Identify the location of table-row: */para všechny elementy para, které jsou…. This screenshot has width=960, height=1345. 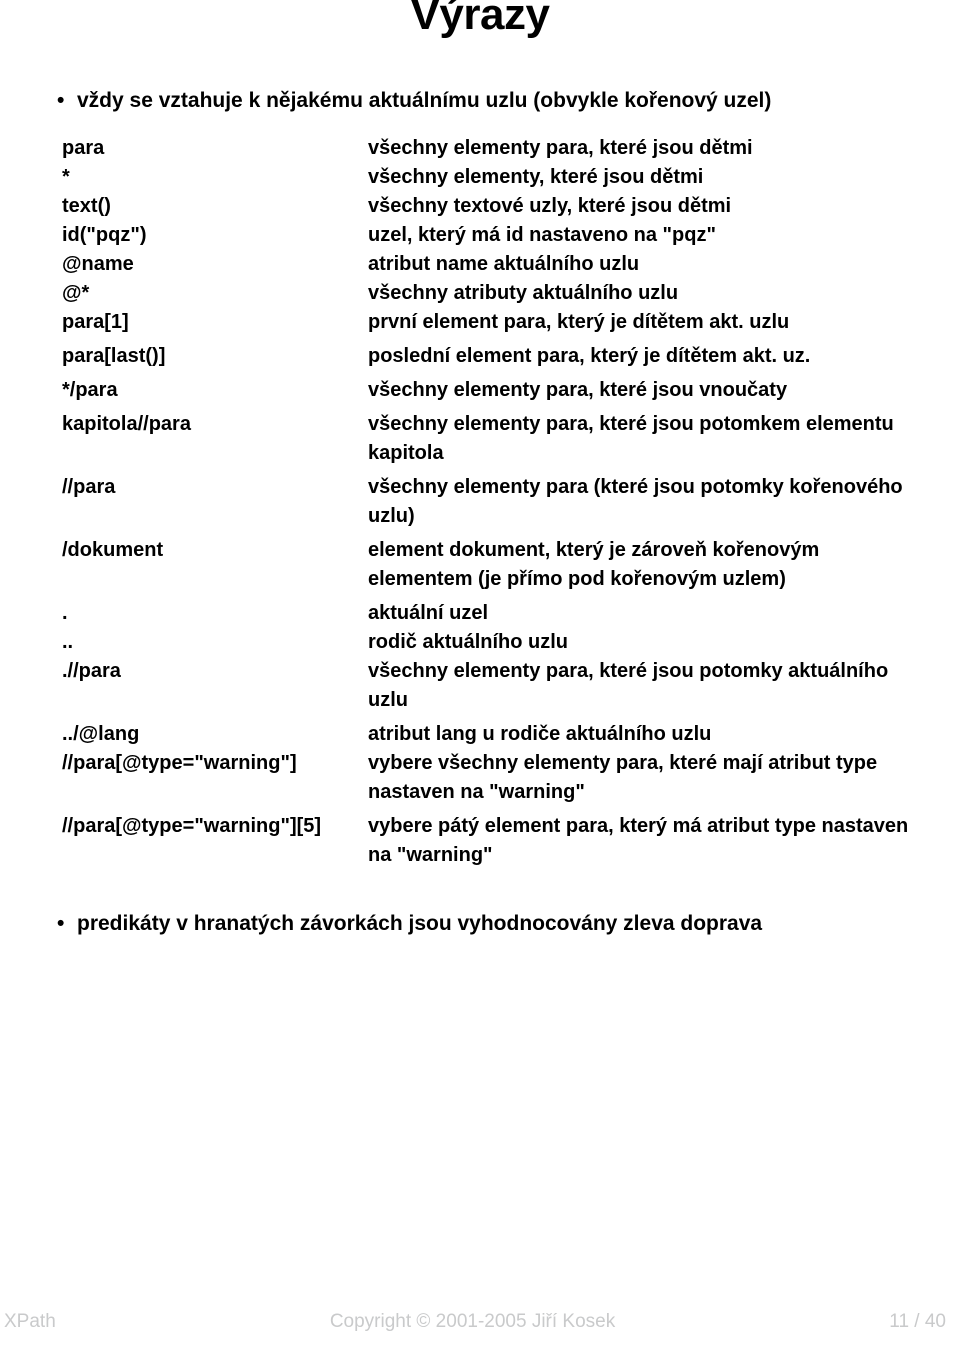
(480, 393).